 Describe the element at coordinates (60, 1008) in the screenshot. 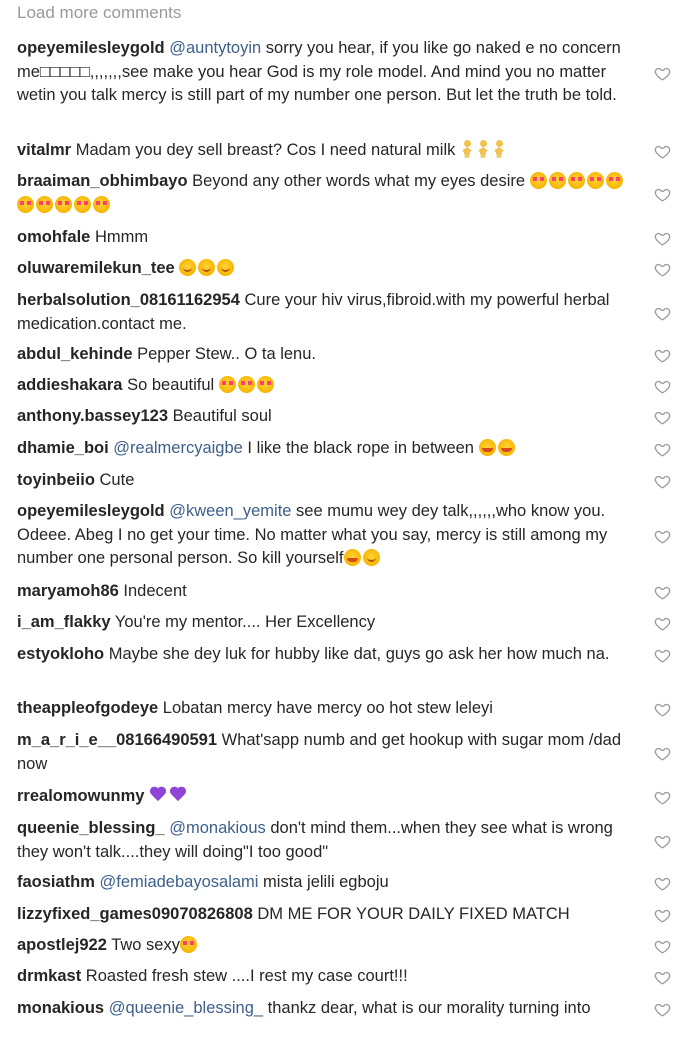

I see `comment-username: monakious` at that location.